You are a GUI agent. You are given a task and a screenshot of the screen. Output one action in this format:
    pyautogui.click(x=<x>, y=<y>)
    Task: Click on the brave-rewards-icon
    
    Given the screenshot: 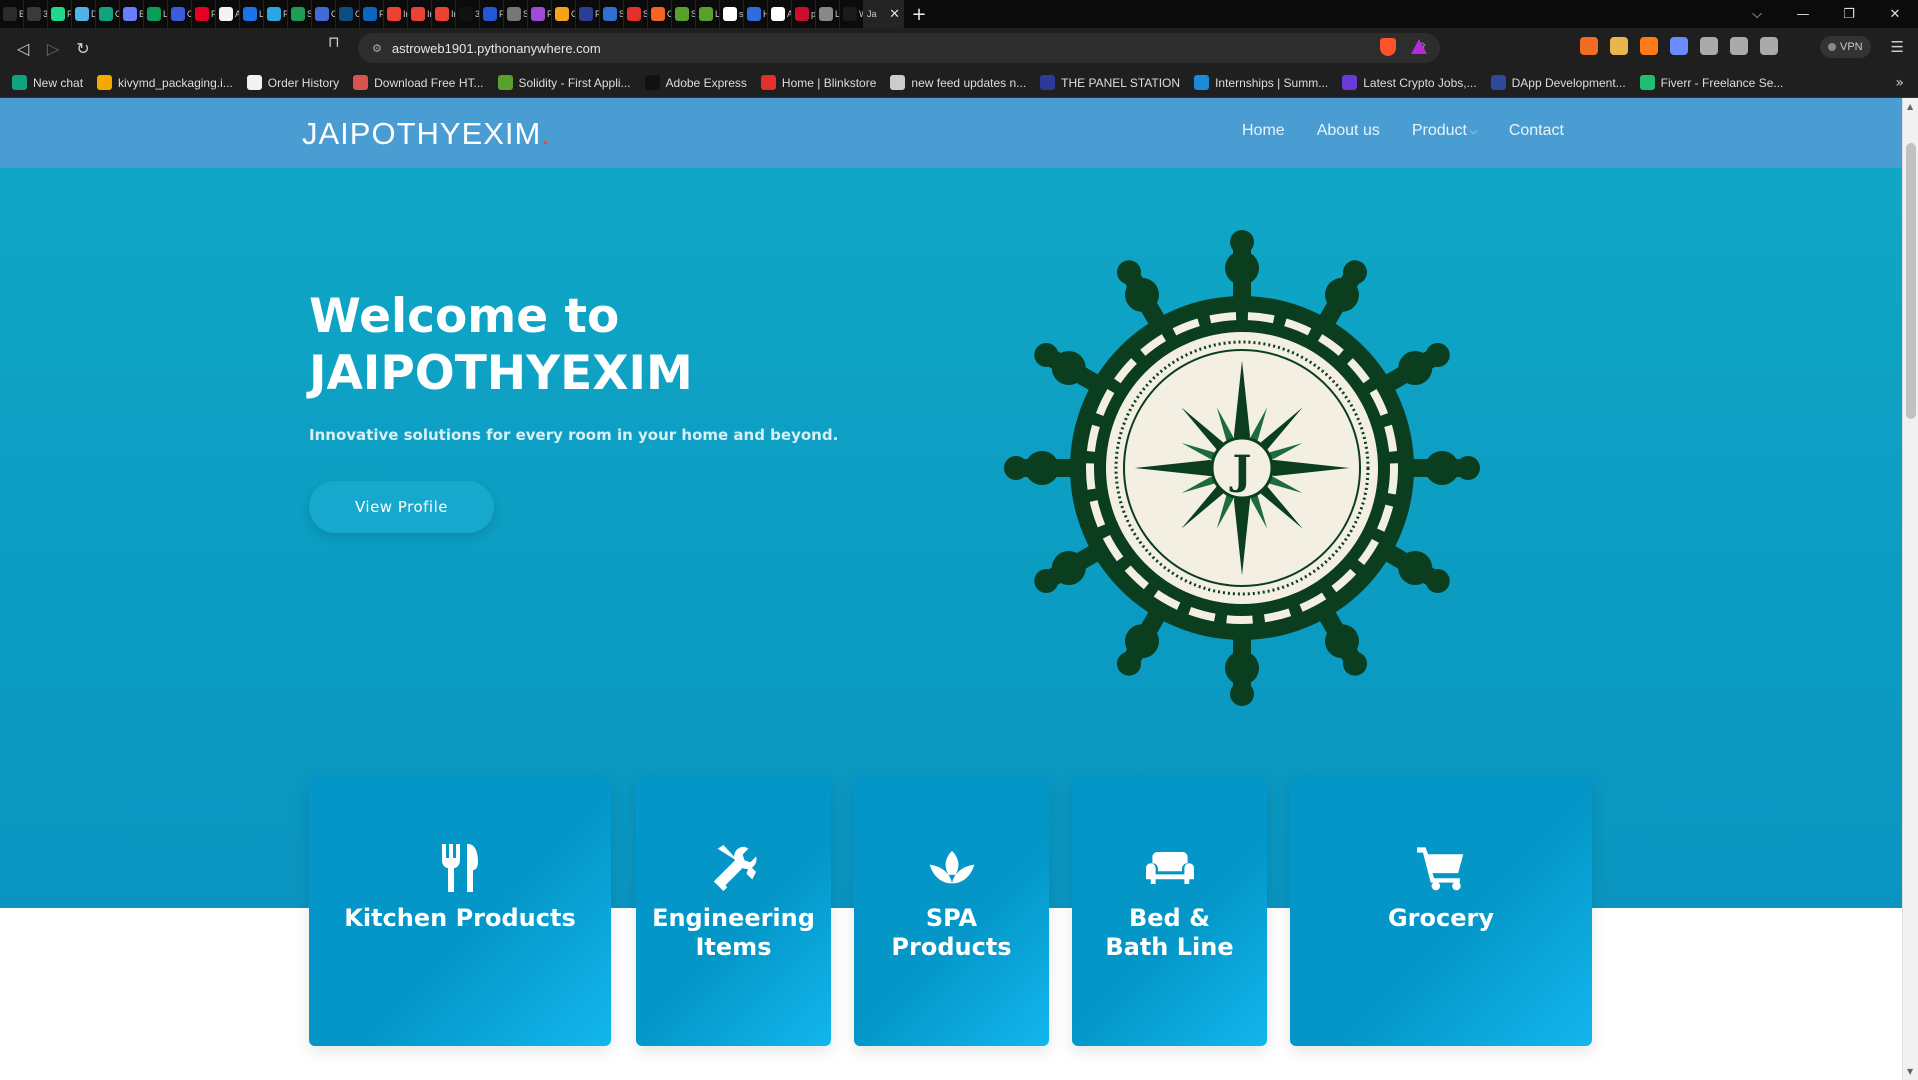 What is the action you would take?
    pyautogui.click(x=1419, y=46)
    